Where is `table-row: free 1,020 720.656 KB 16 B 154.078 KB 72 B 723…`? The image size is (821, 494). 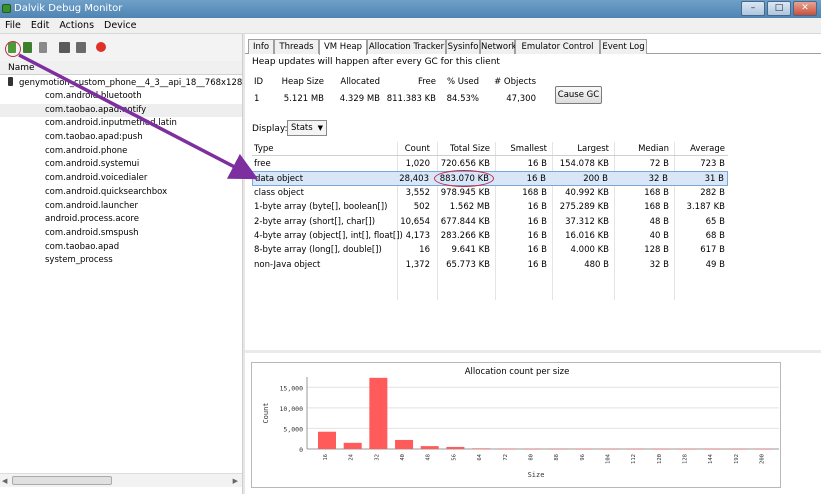 table-row: free 1,020 720.656 KB 16 B 154.078 KB 72 B 723… is located at coordinates (490, 164).